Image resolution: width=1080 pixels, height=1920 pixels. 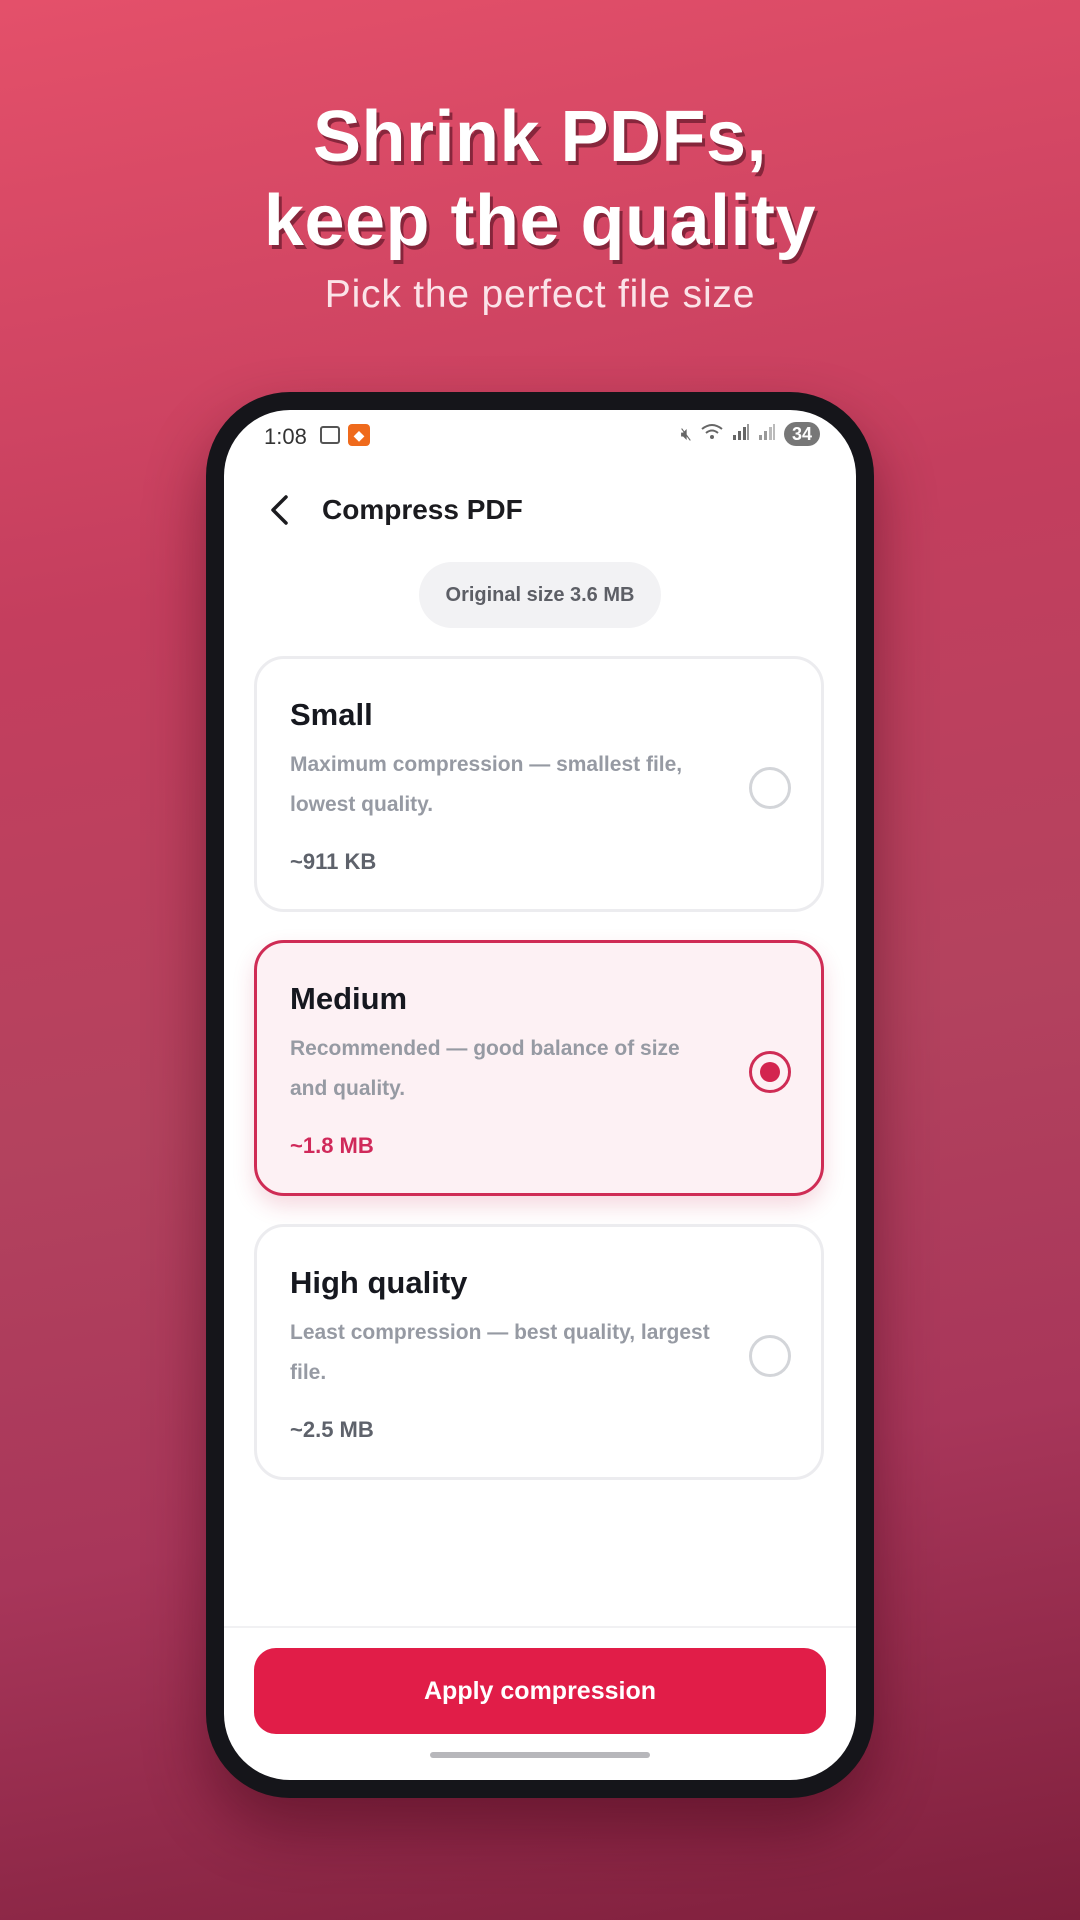 I want to click on app-bar: Compress PDF, so click(x=540, y=512).